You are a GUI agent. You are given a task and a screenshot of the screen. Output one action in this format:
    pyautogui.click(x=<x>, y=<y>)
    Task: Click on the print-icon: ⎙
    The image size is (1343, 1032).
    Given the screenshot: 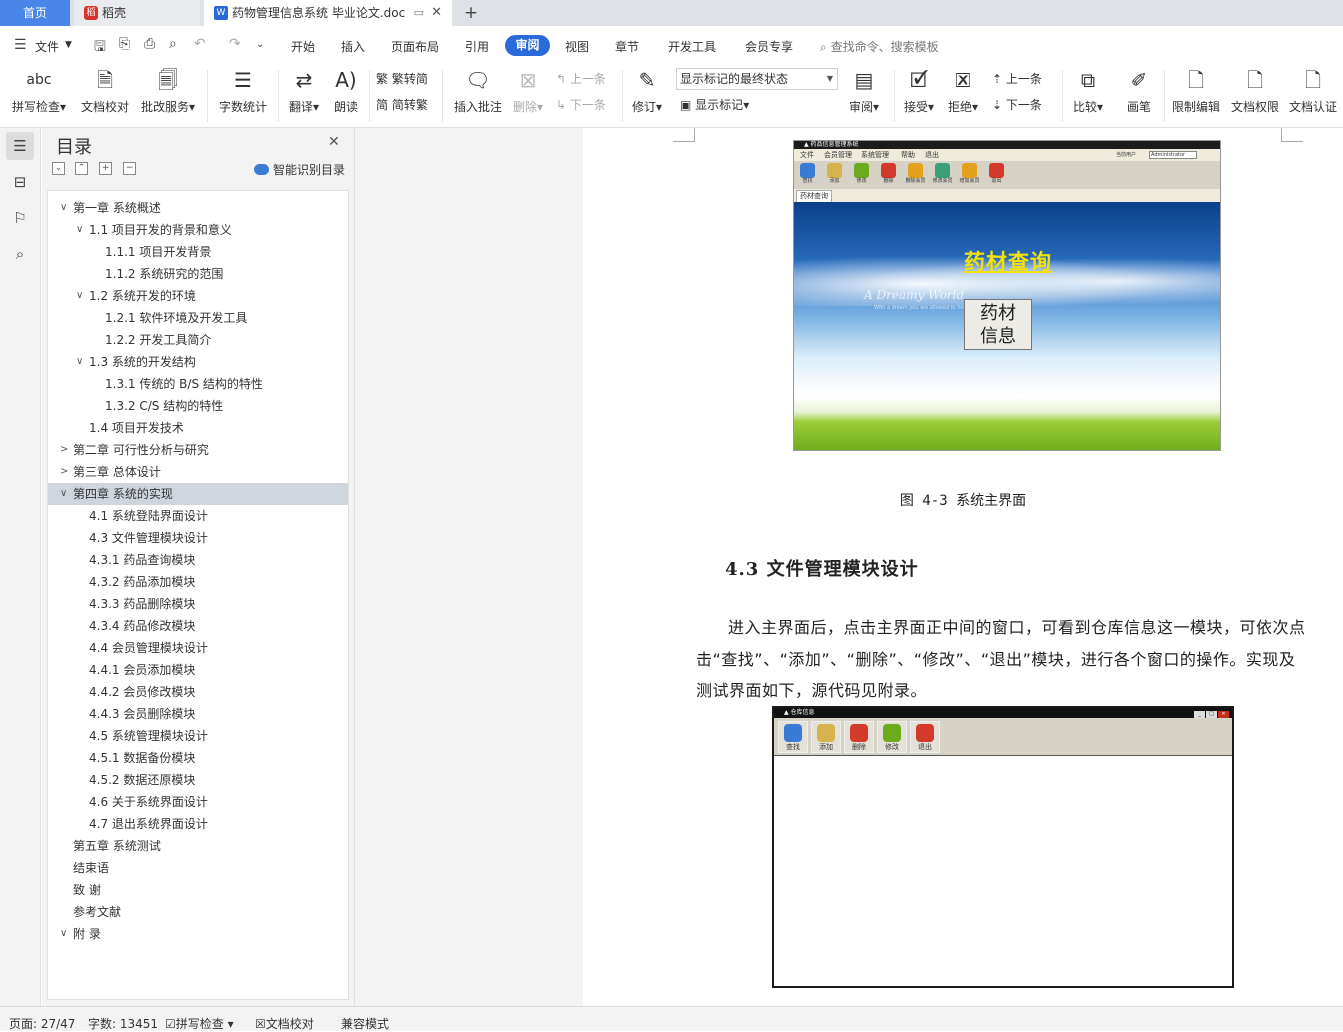 What is the action you would take?
    pyautogui.click(x=149, y=44)
    